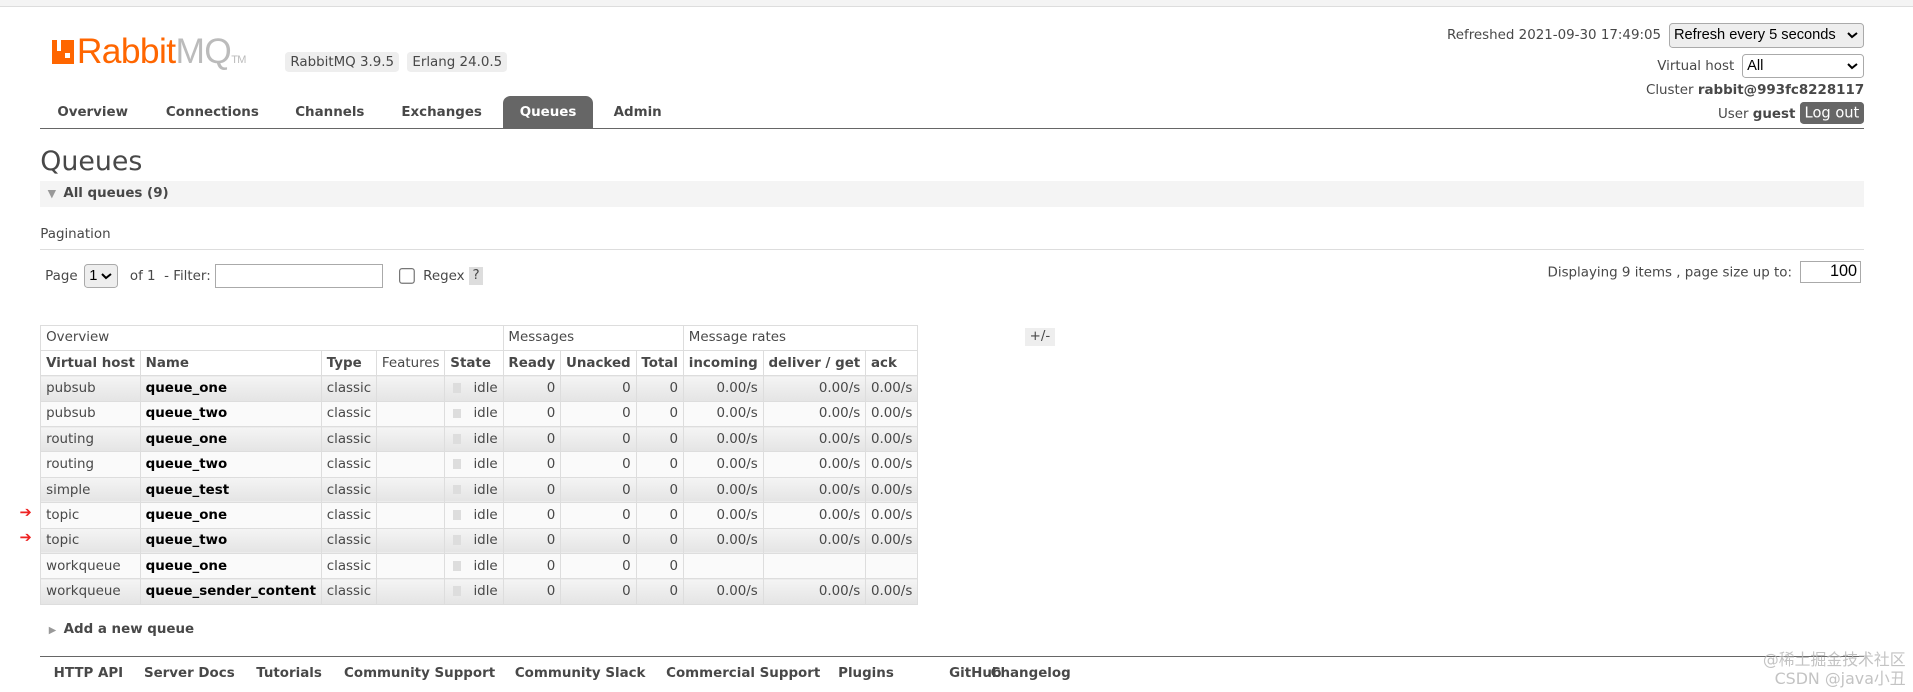 This screenshot has width=1913, height=692. I want to click on tab-exchanges: Exchanges, so click(441, 112).